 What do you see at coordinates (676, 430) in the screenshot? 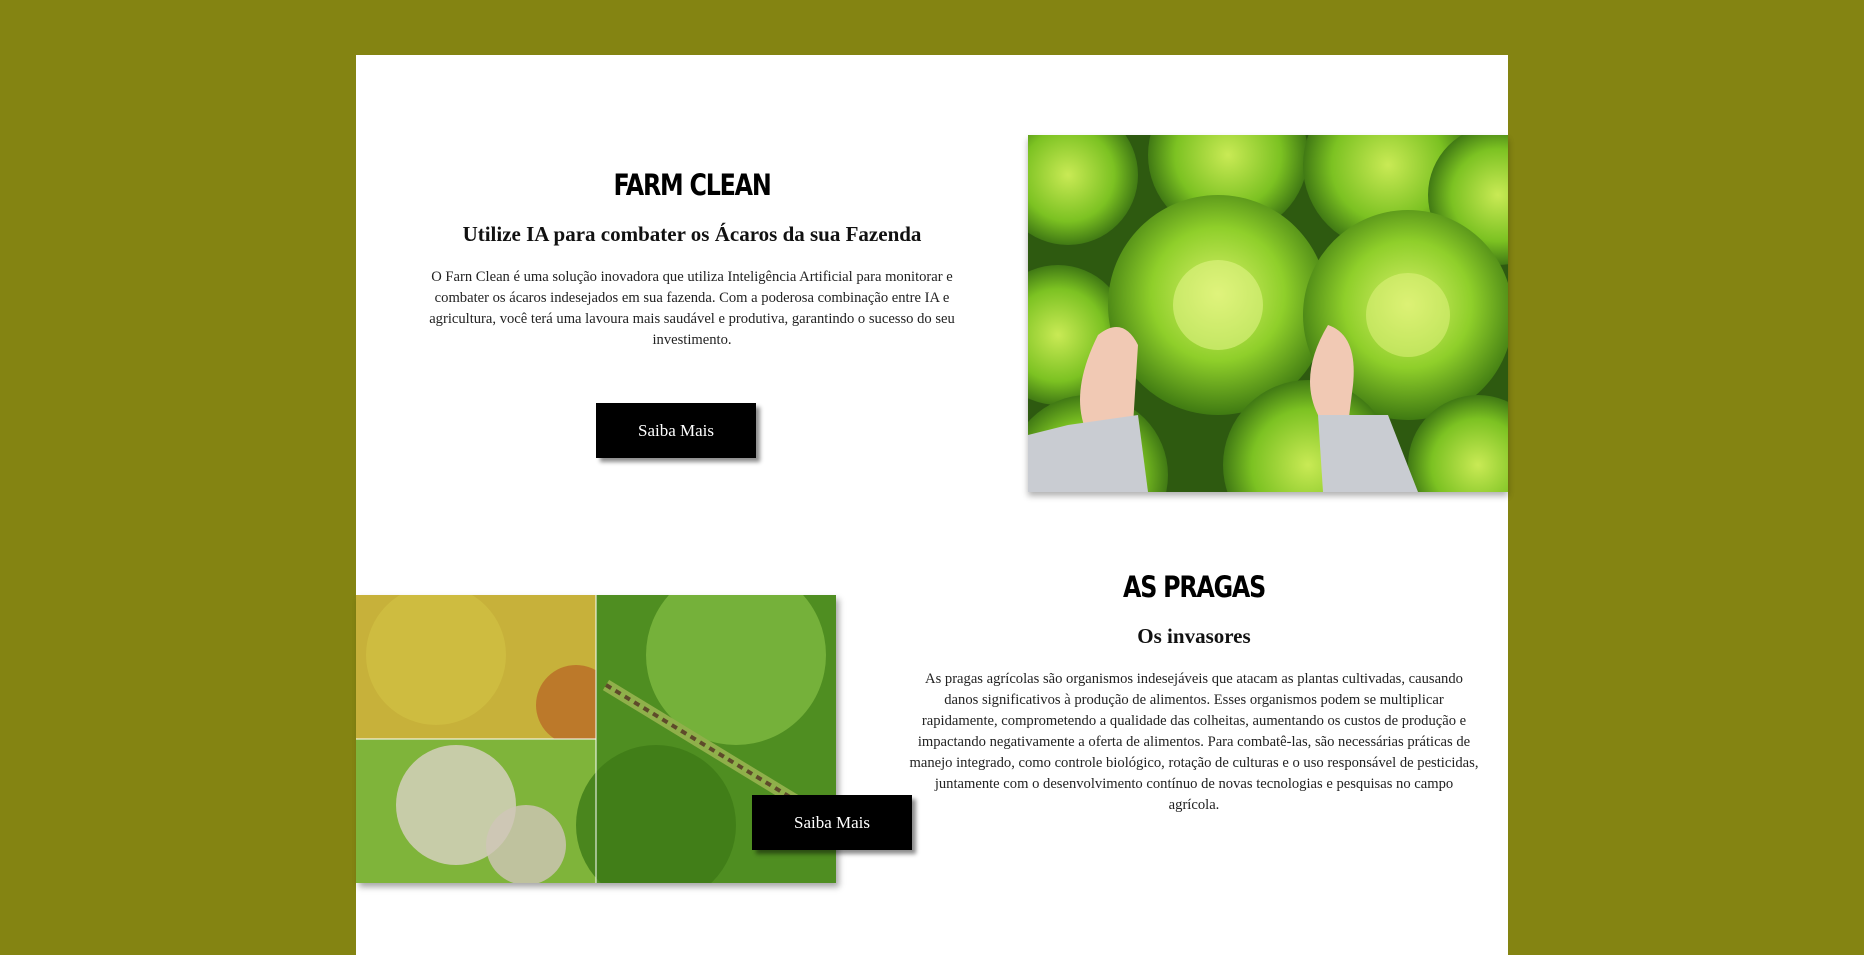
I see `hero-saiba-mais-button: Saiba Mais` at bounding box center [676, 430].